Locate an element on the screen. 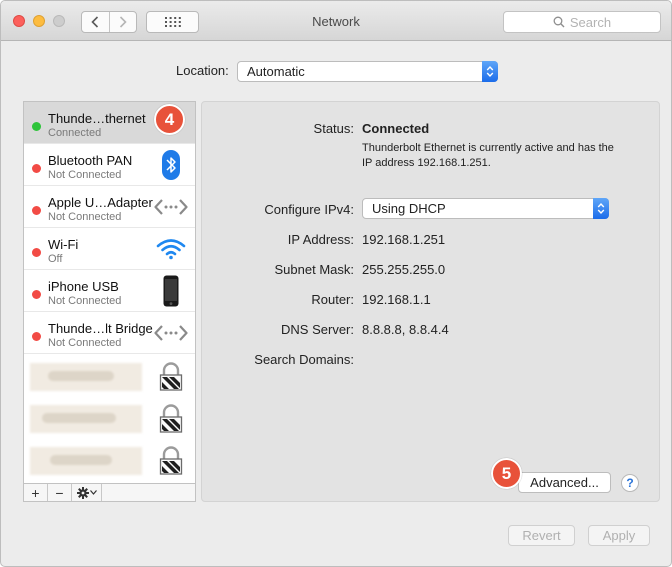 The height and width of the screenshot is (567, 672). service-item-thunderbolt-bridge: Thunde…lt Bridge Not Connected is located at coordinates (109, 333).